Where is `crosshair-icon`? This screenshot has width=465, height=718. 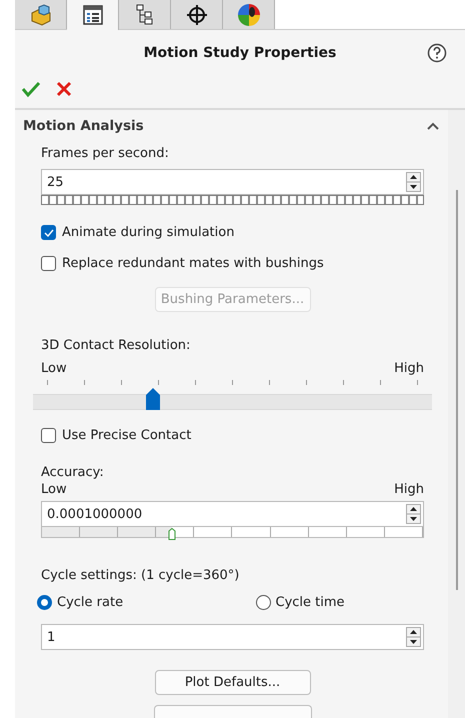
crosshair-icon is located at coordinates (197, 15).